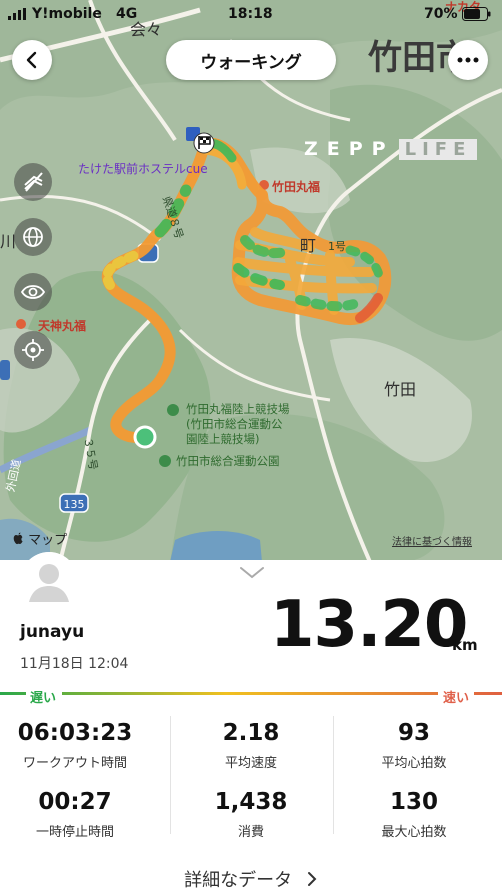  I want to click on workout-datetime: 11月18日 12:04, so click(74, 664).